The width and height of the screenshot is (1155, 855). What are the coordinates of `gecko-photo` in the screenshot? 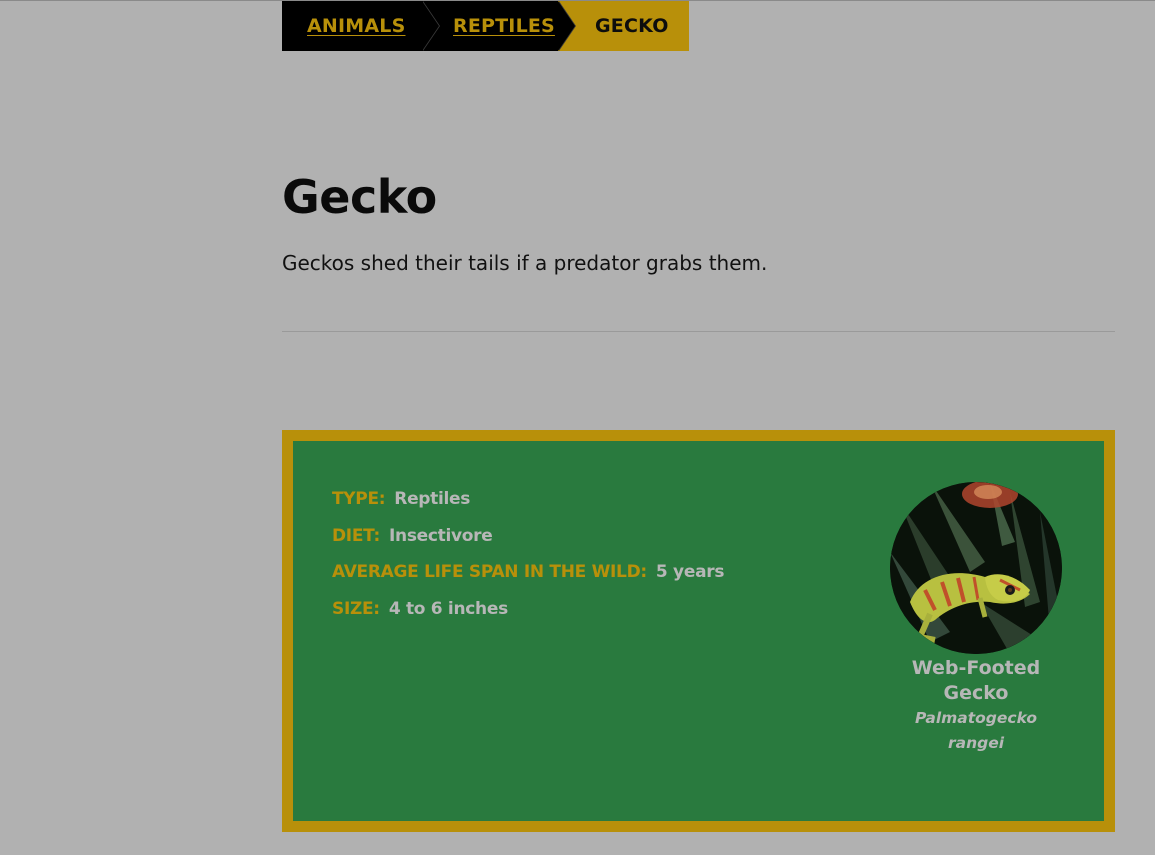 It's located at (976, 568).